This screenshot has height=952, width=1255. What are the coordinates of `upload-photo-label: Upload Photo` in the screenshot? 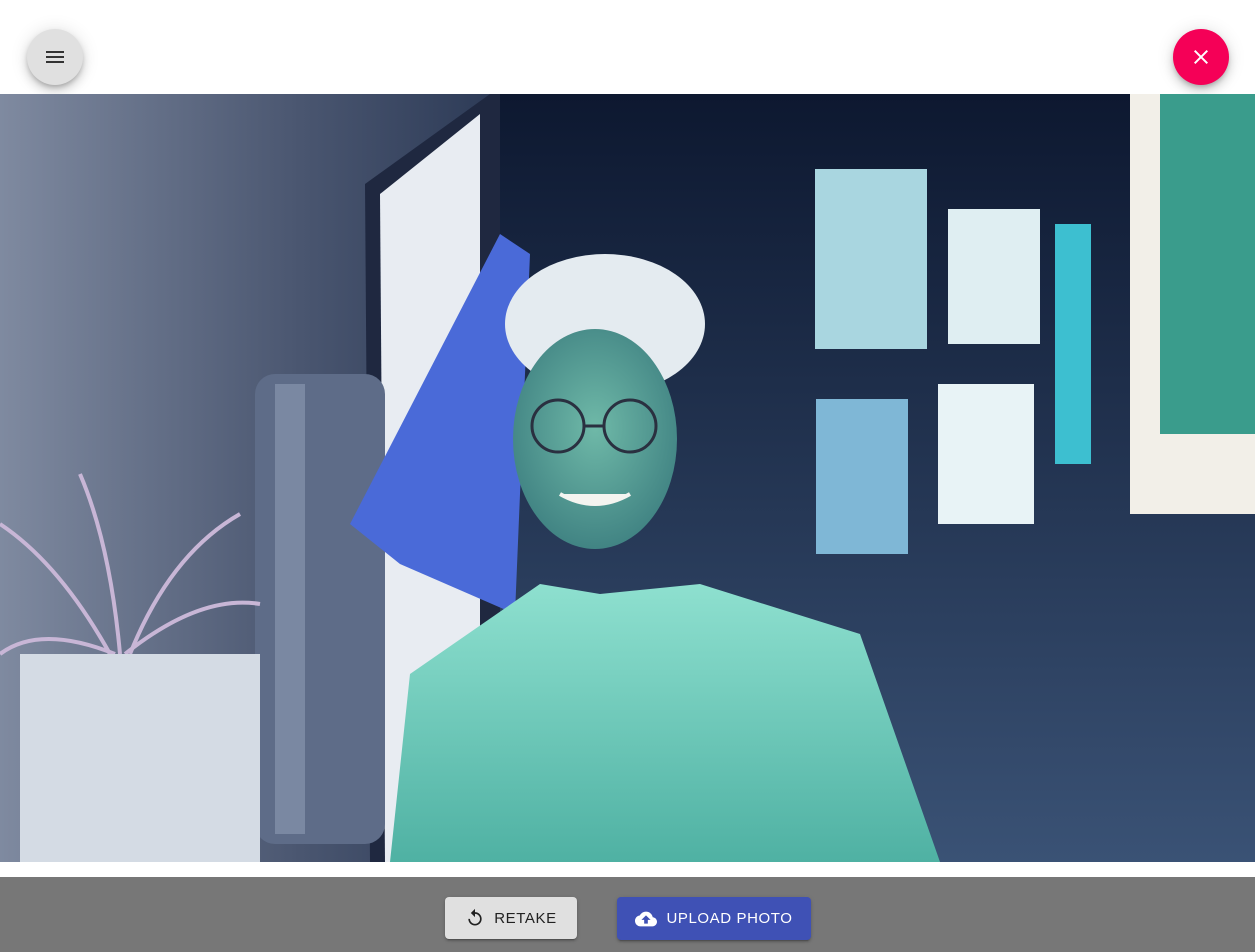 It's located at (729, 918).